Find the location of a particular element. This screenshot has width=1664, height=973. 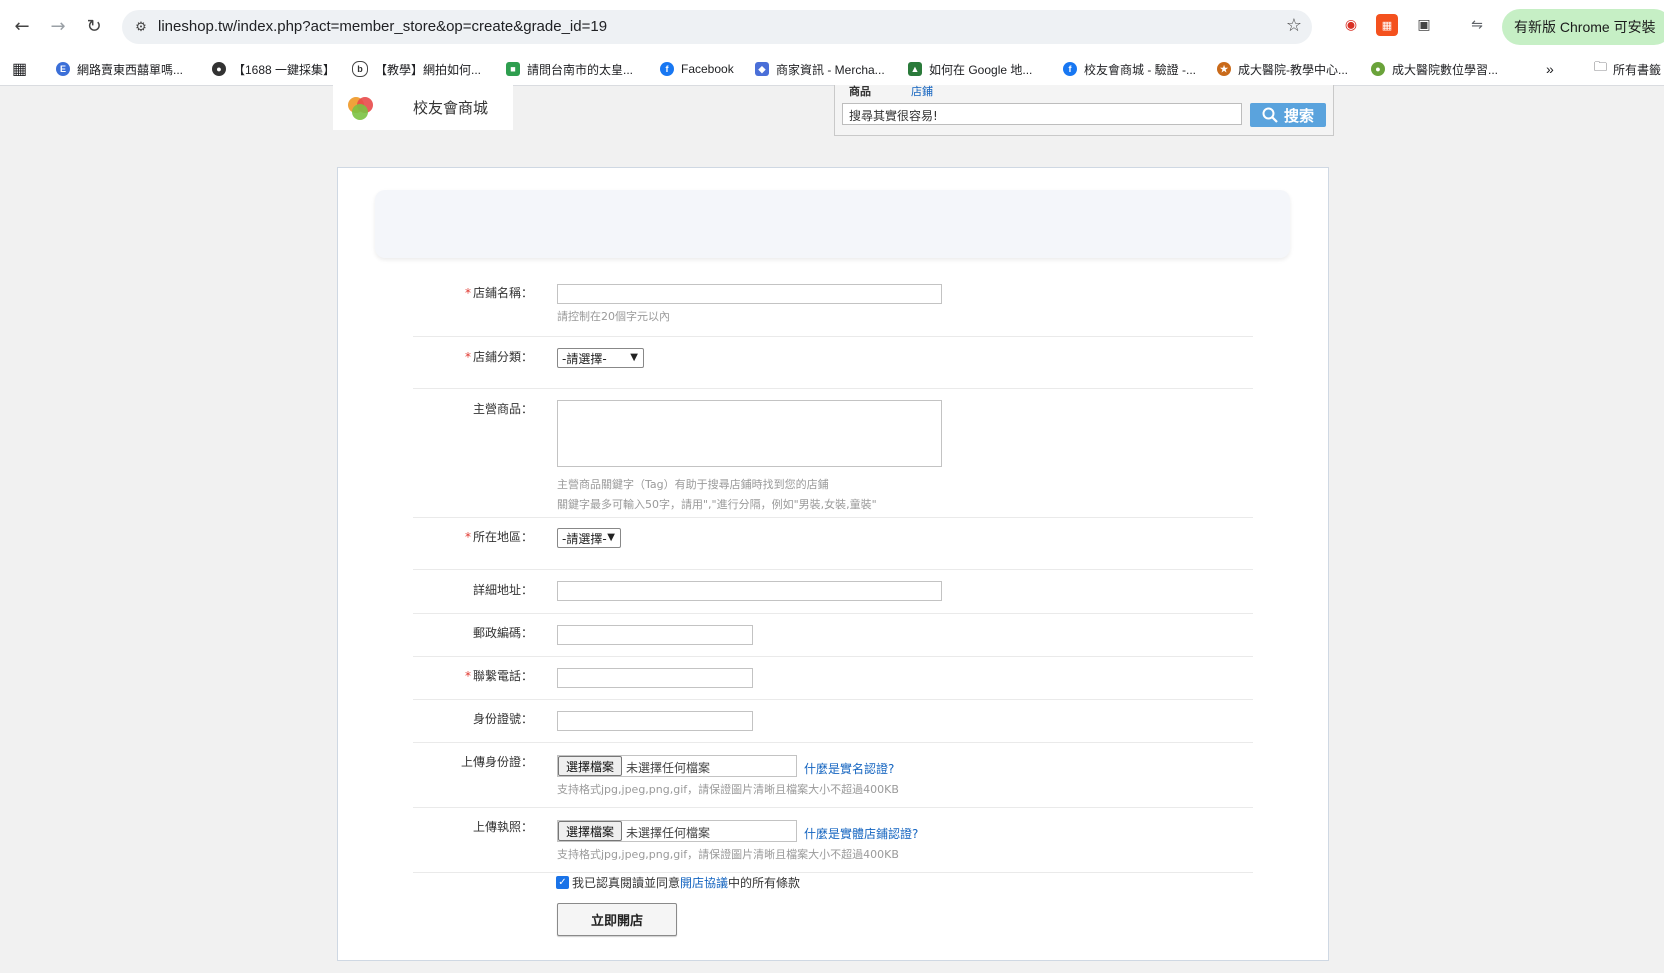

address-input is located at coordinates (749, 591).